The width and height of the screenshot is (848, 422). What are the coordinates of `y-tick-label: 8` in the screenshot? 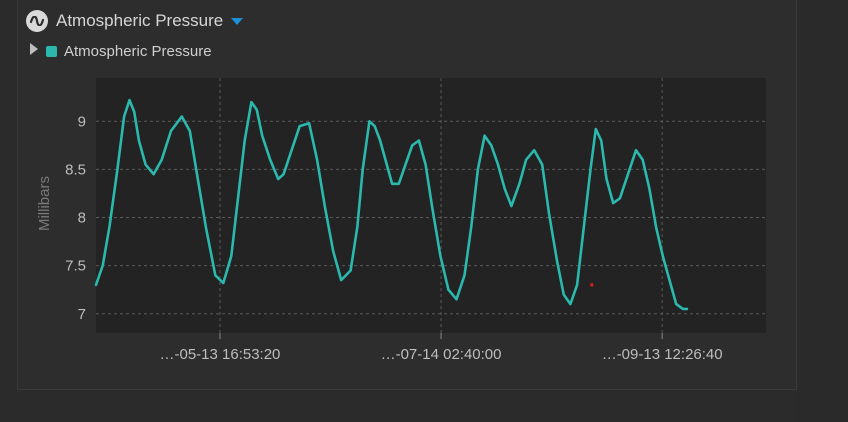 It's located at (82, 218).